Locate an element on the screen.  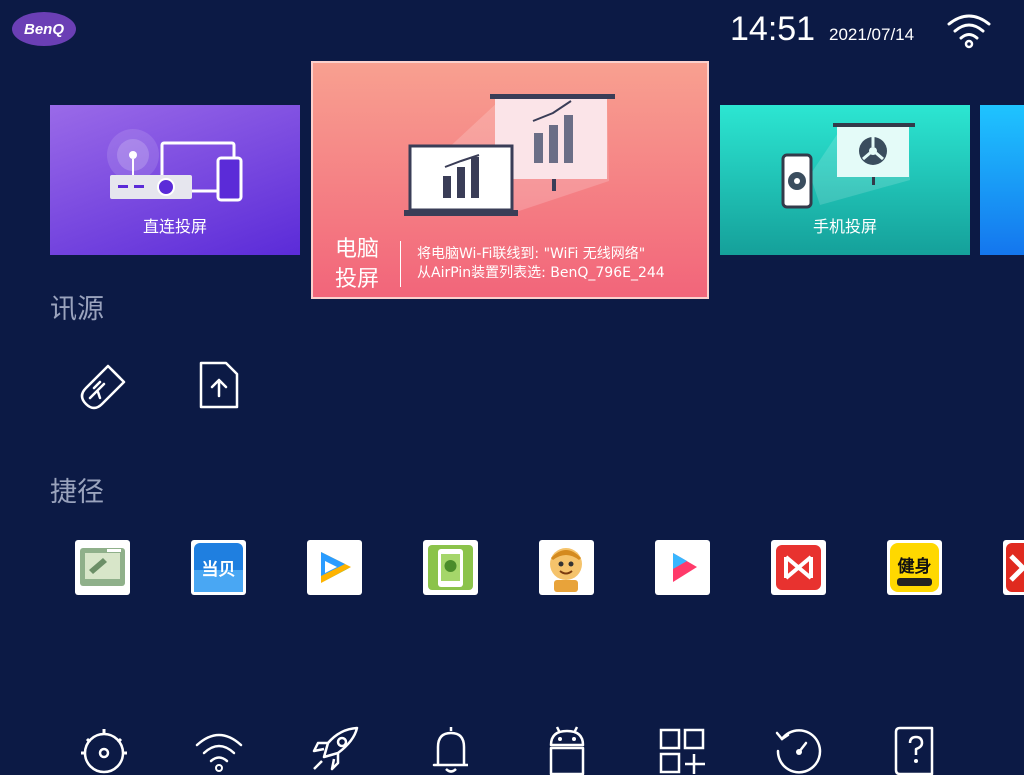
wps-app-icon is located at coordinates (798, 567).